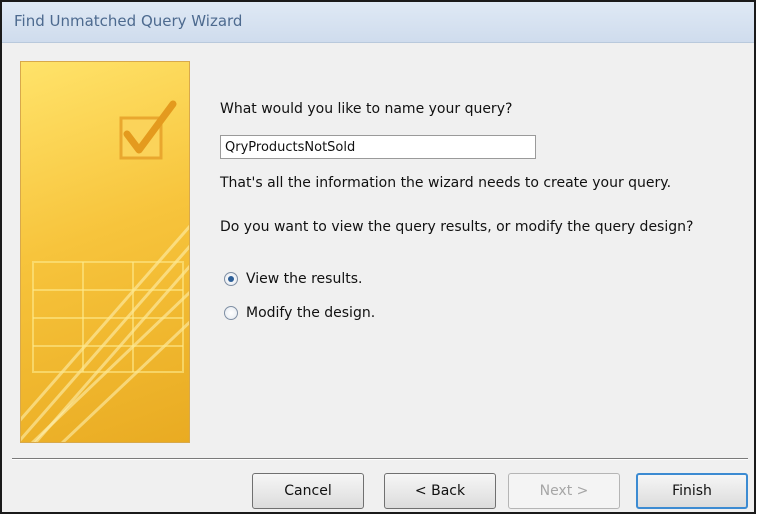  Describe the element at coordinates (692, 491) in the screenshot. I see `finish-button: Finish` at that location.